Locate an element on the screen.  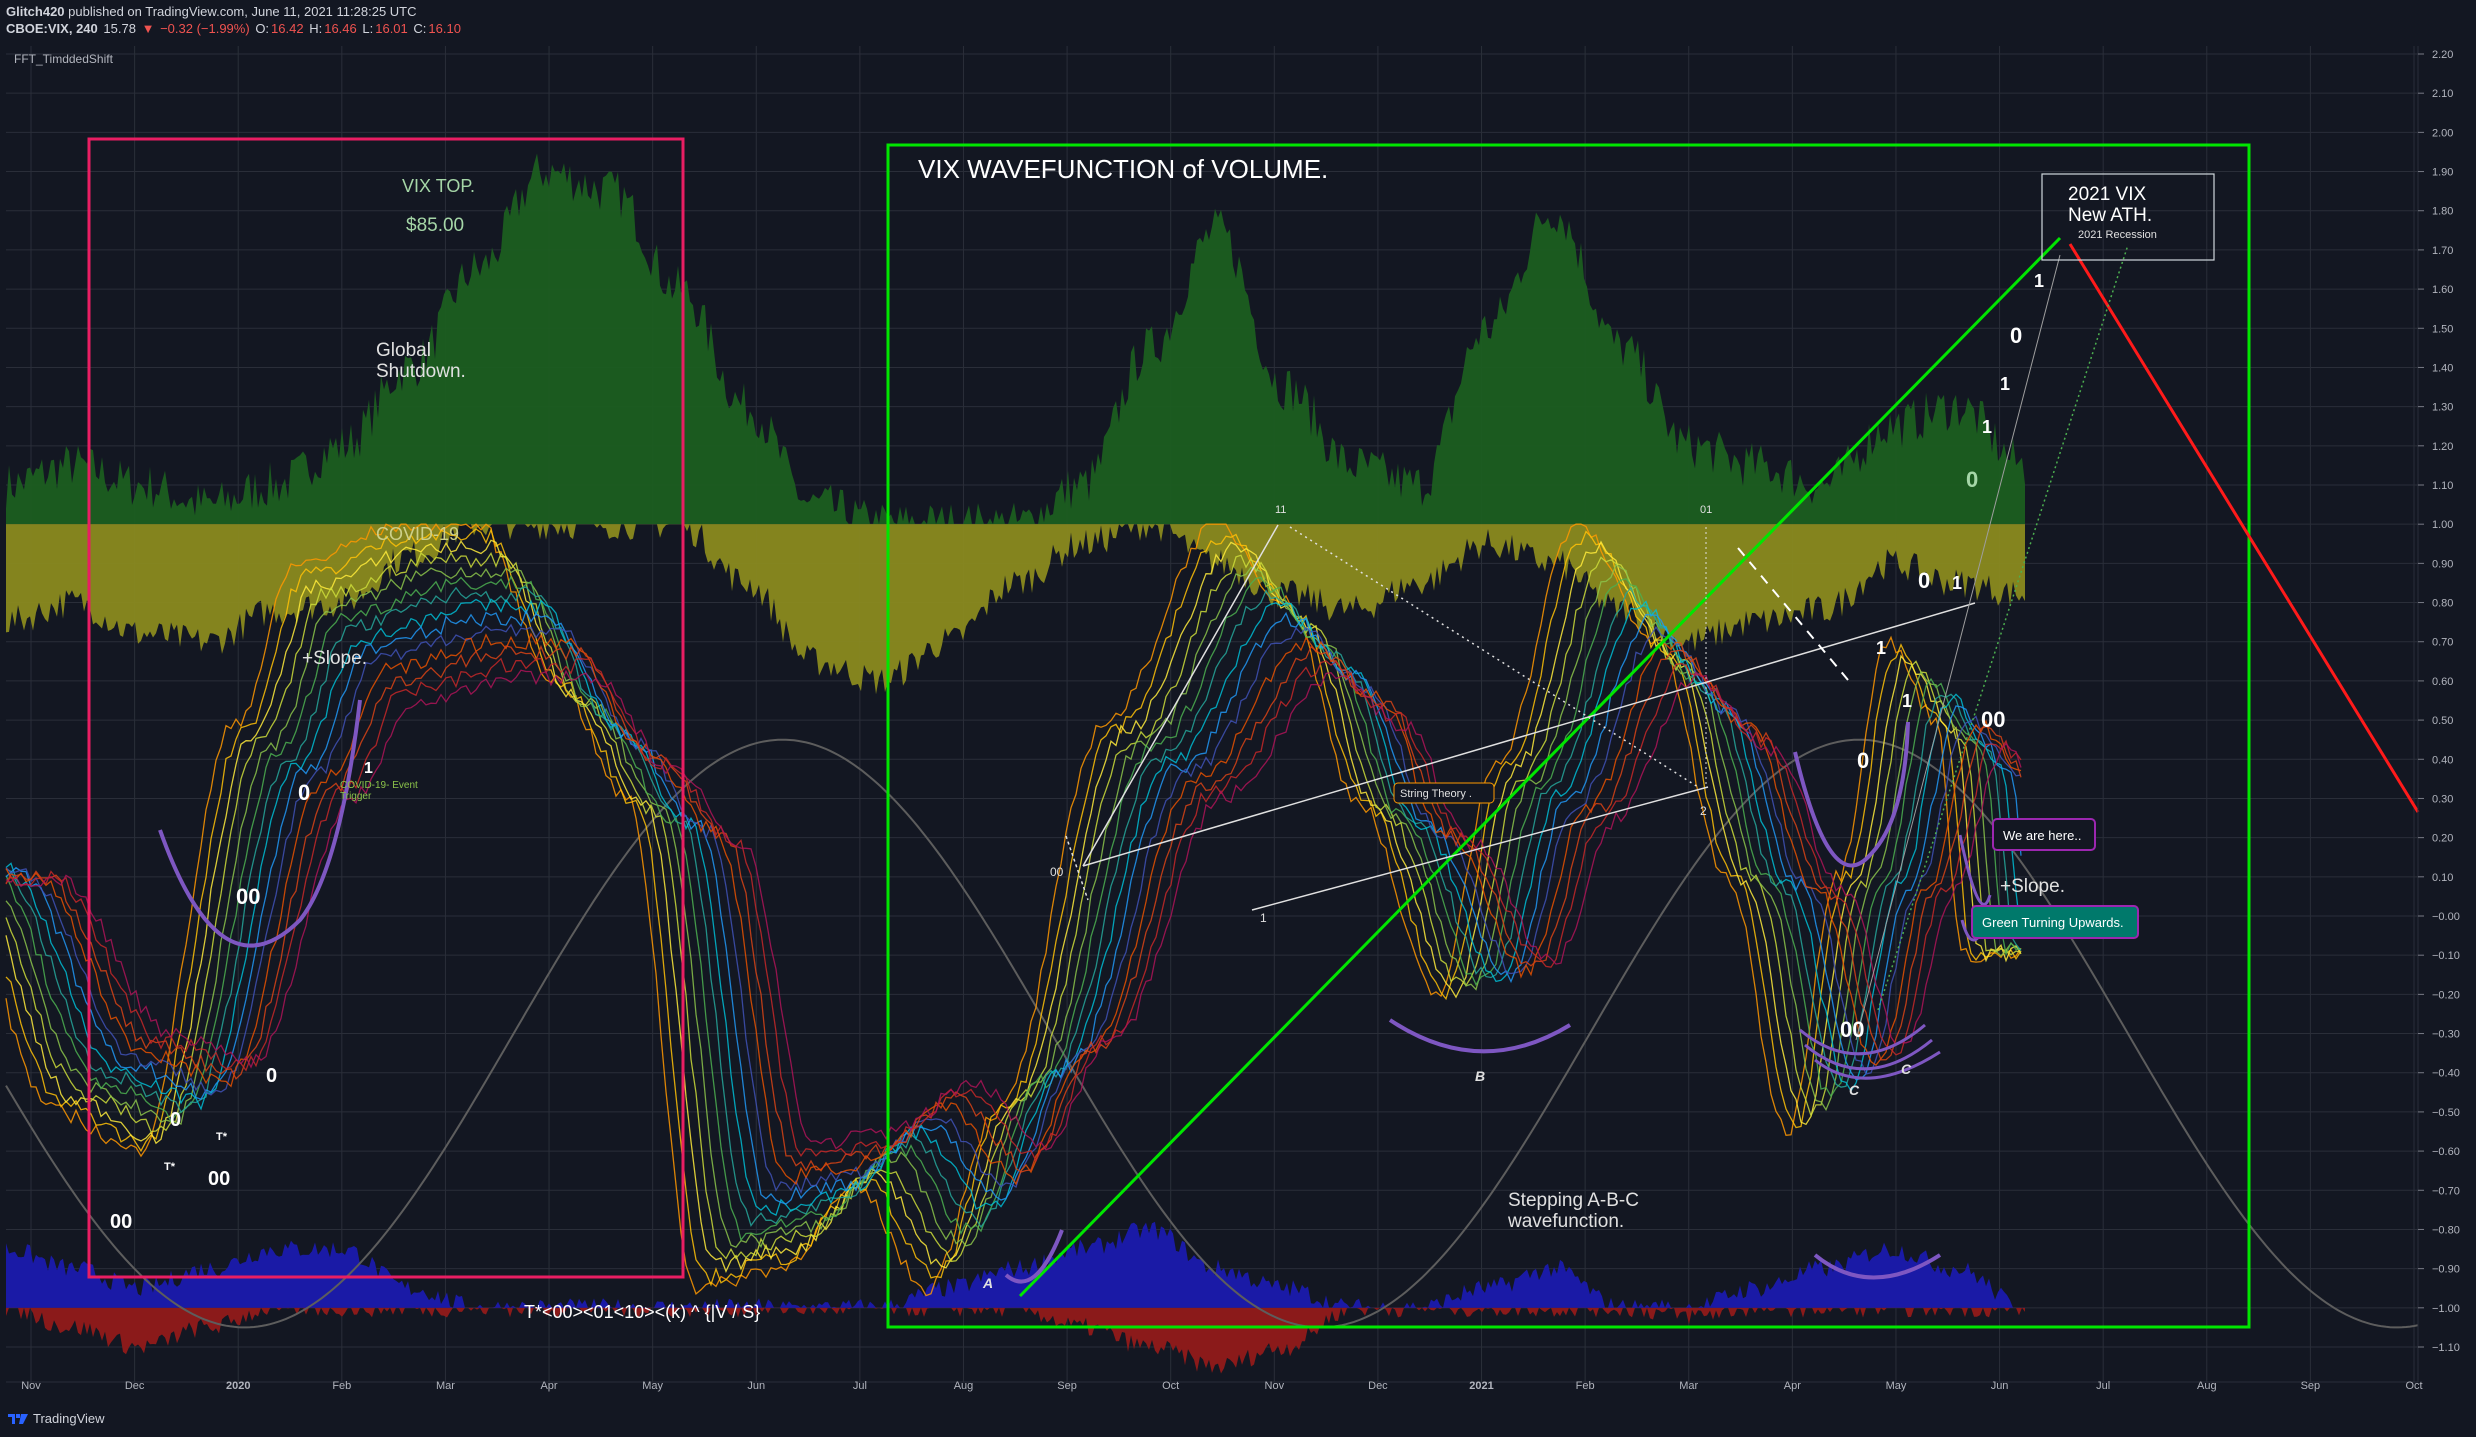
y-tick-label: 1.50 is located at coordinates (2442, 329).